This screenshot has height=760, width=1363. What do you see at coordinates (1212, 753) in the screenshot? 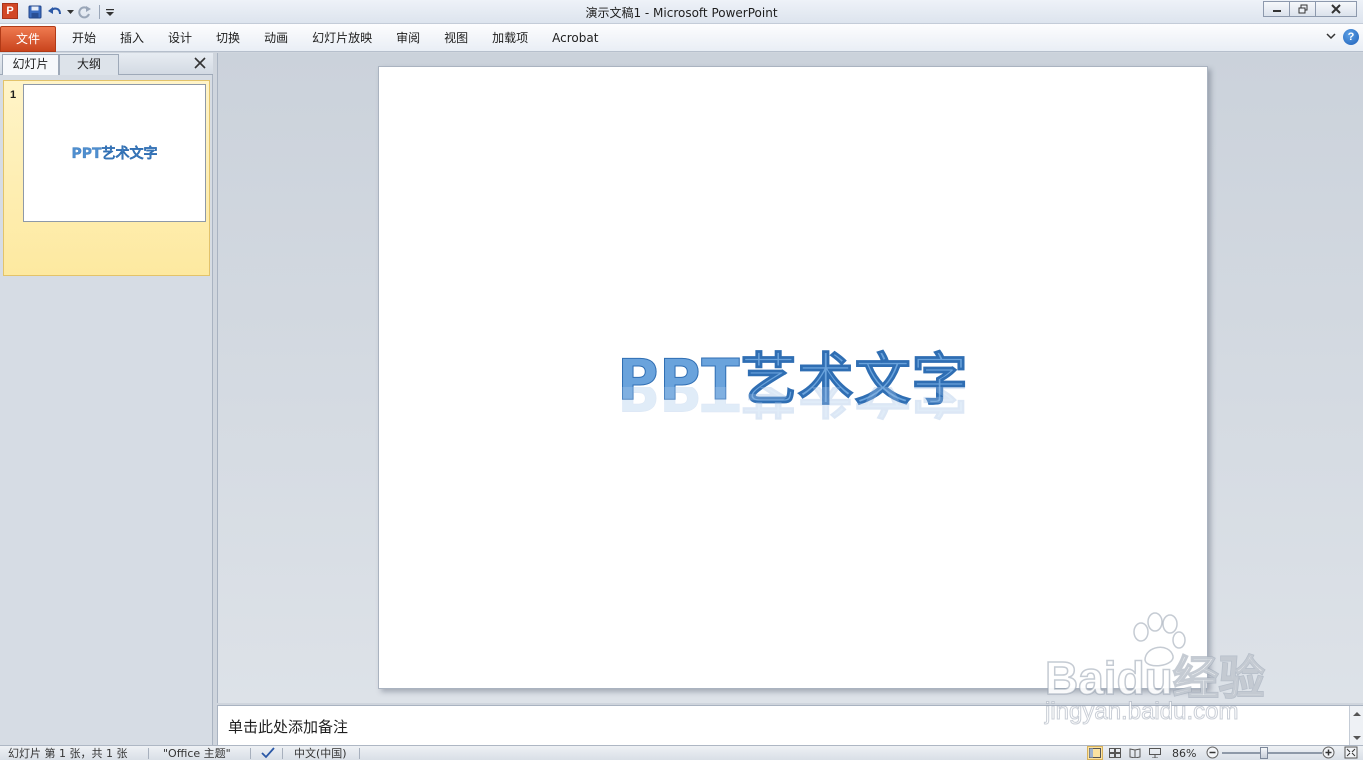
I see `zoom-out-icon` at bounding box center [1212, 753].